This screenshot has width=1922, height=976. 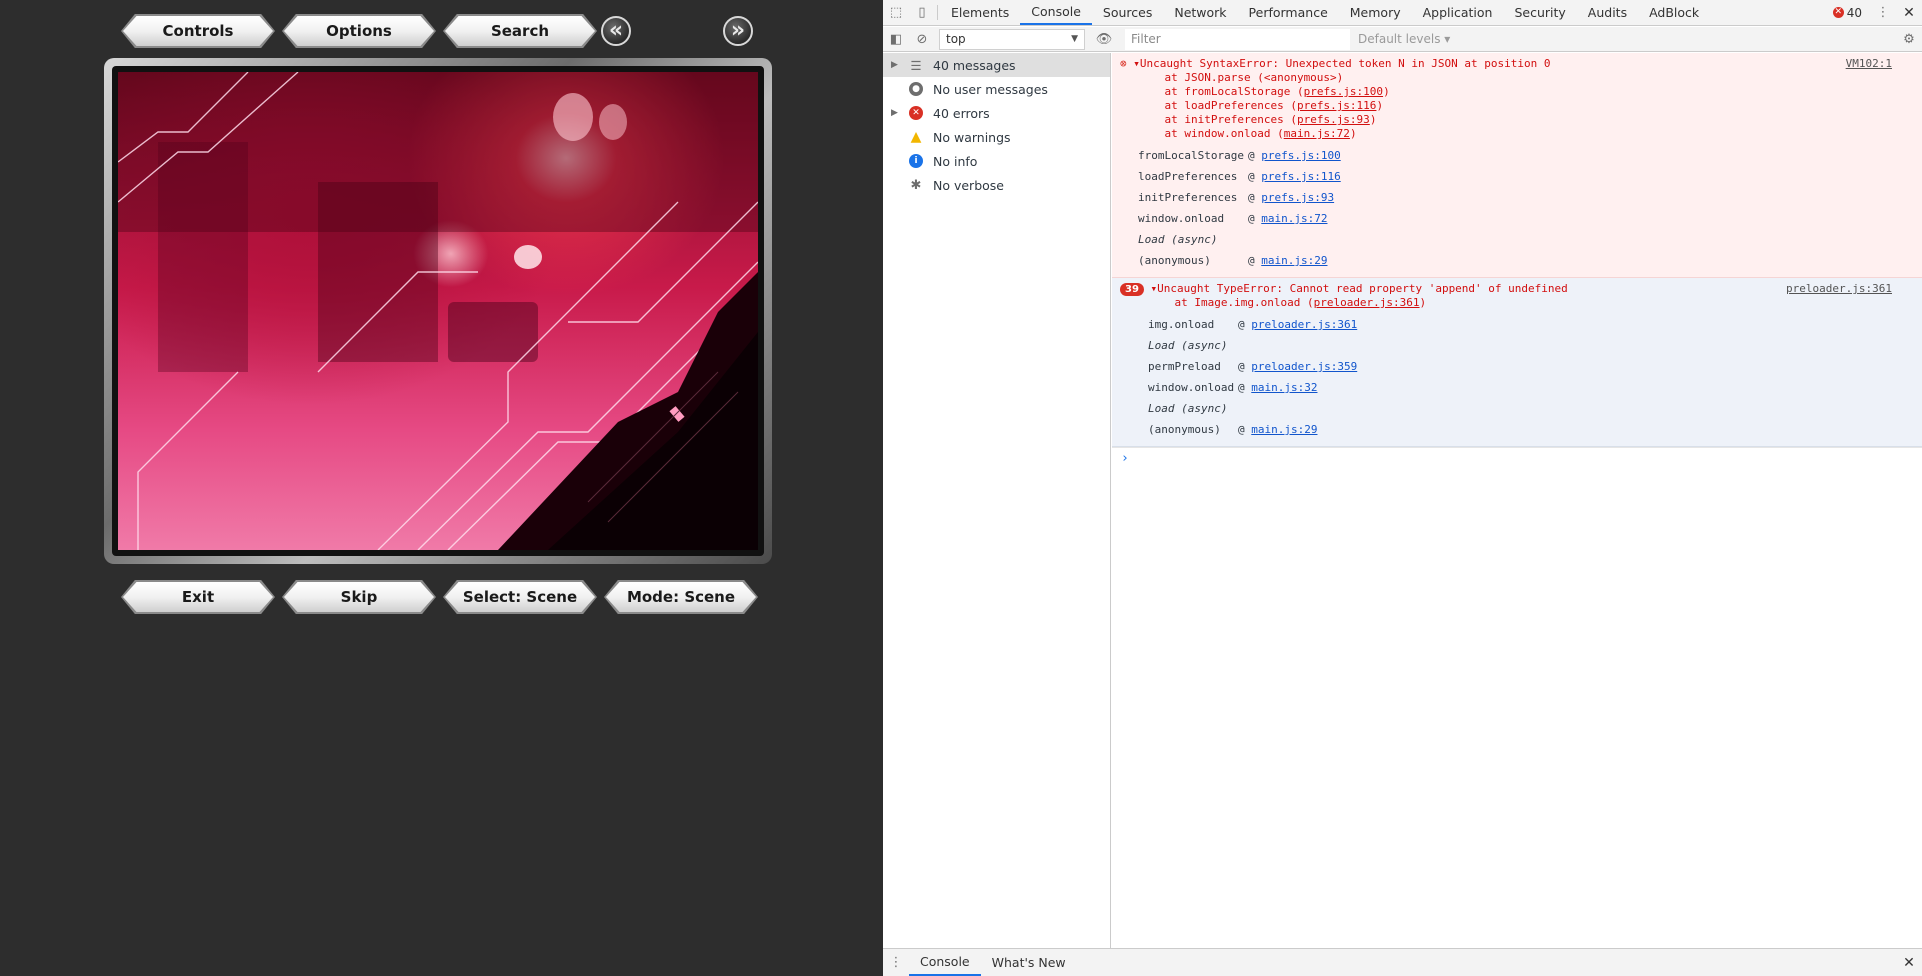 I want to click on stack-line: at fromLocalStorage (prefs.js:100), so click(x=1264, y=91).